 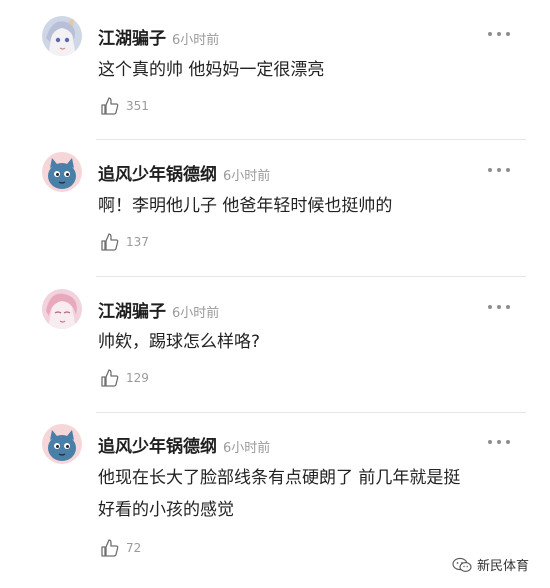 I want to click on comment-text: 啊！李明他儿子 他爸年轻时候也挺帅的, so click(x=245, y=206).